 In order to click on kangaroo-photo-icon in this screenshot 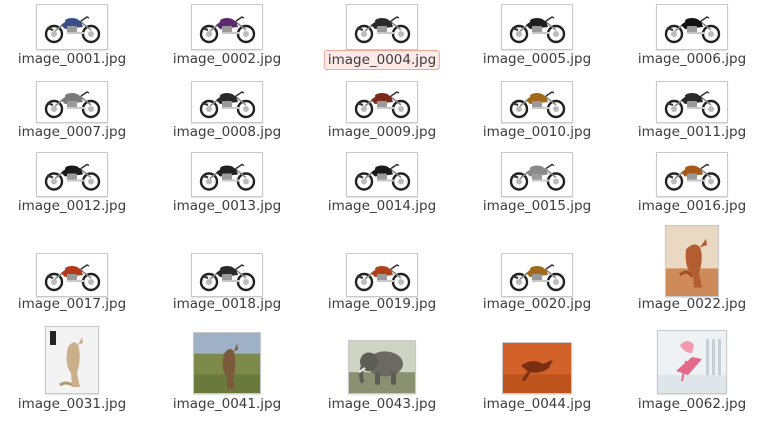, I will do `click(72, 360)`.